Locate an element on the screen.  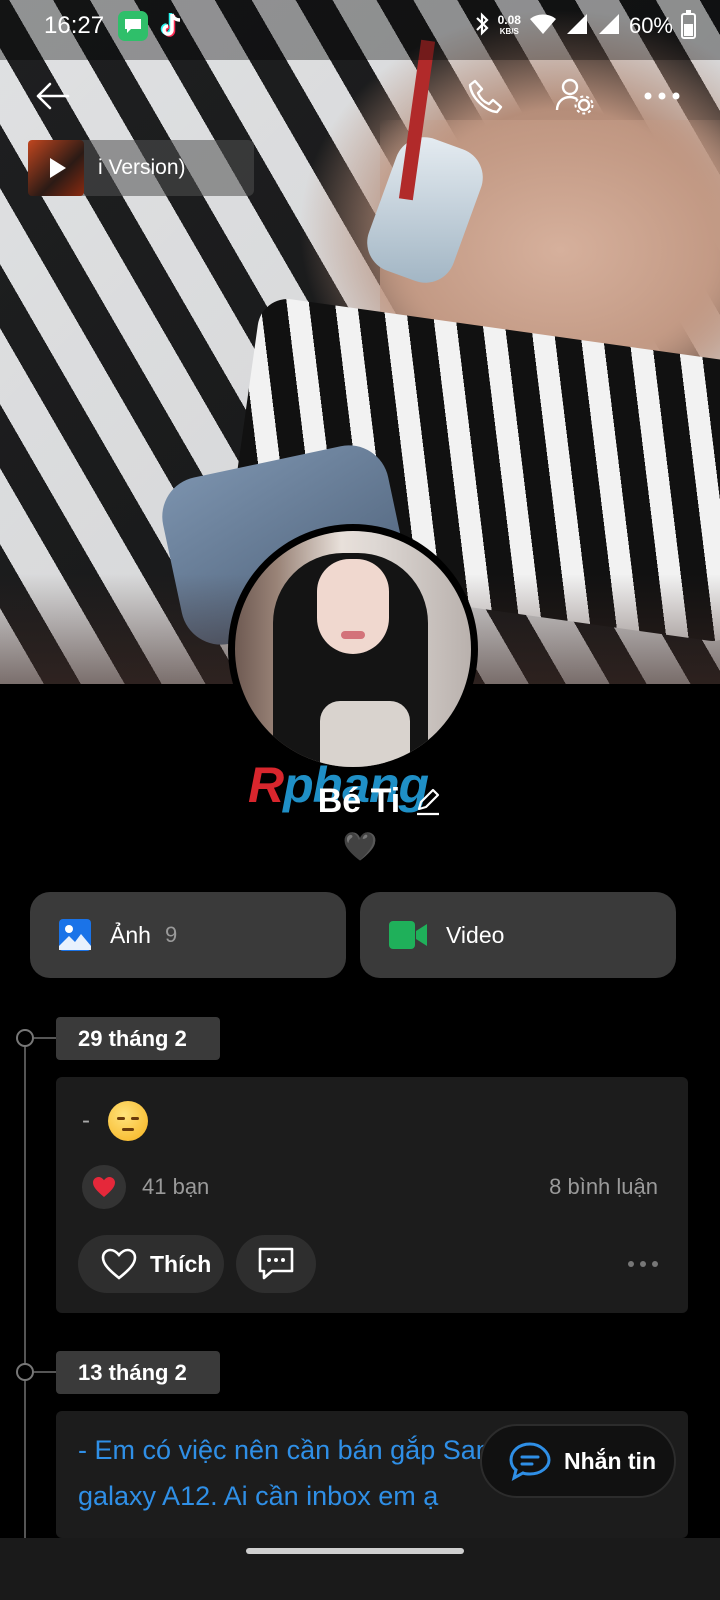
status-bar: 16:27 0.08 KB/S 60% is located at coordinates (360, 26).